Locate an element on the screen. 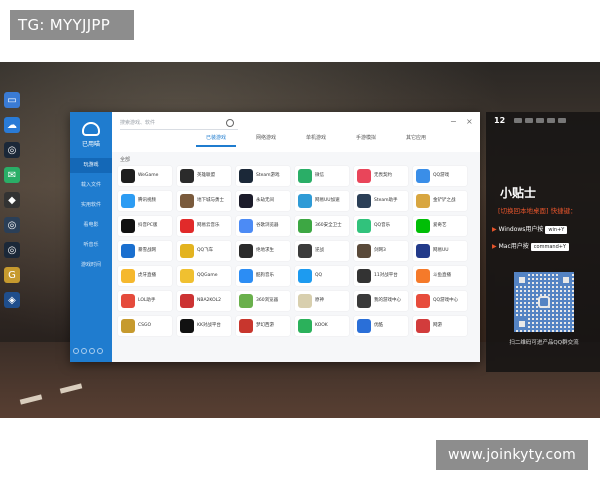 The width and height of the screenshot is (600, 480). tab-mobile-emu: 手游模拟 is located at coordinates (366, 137).